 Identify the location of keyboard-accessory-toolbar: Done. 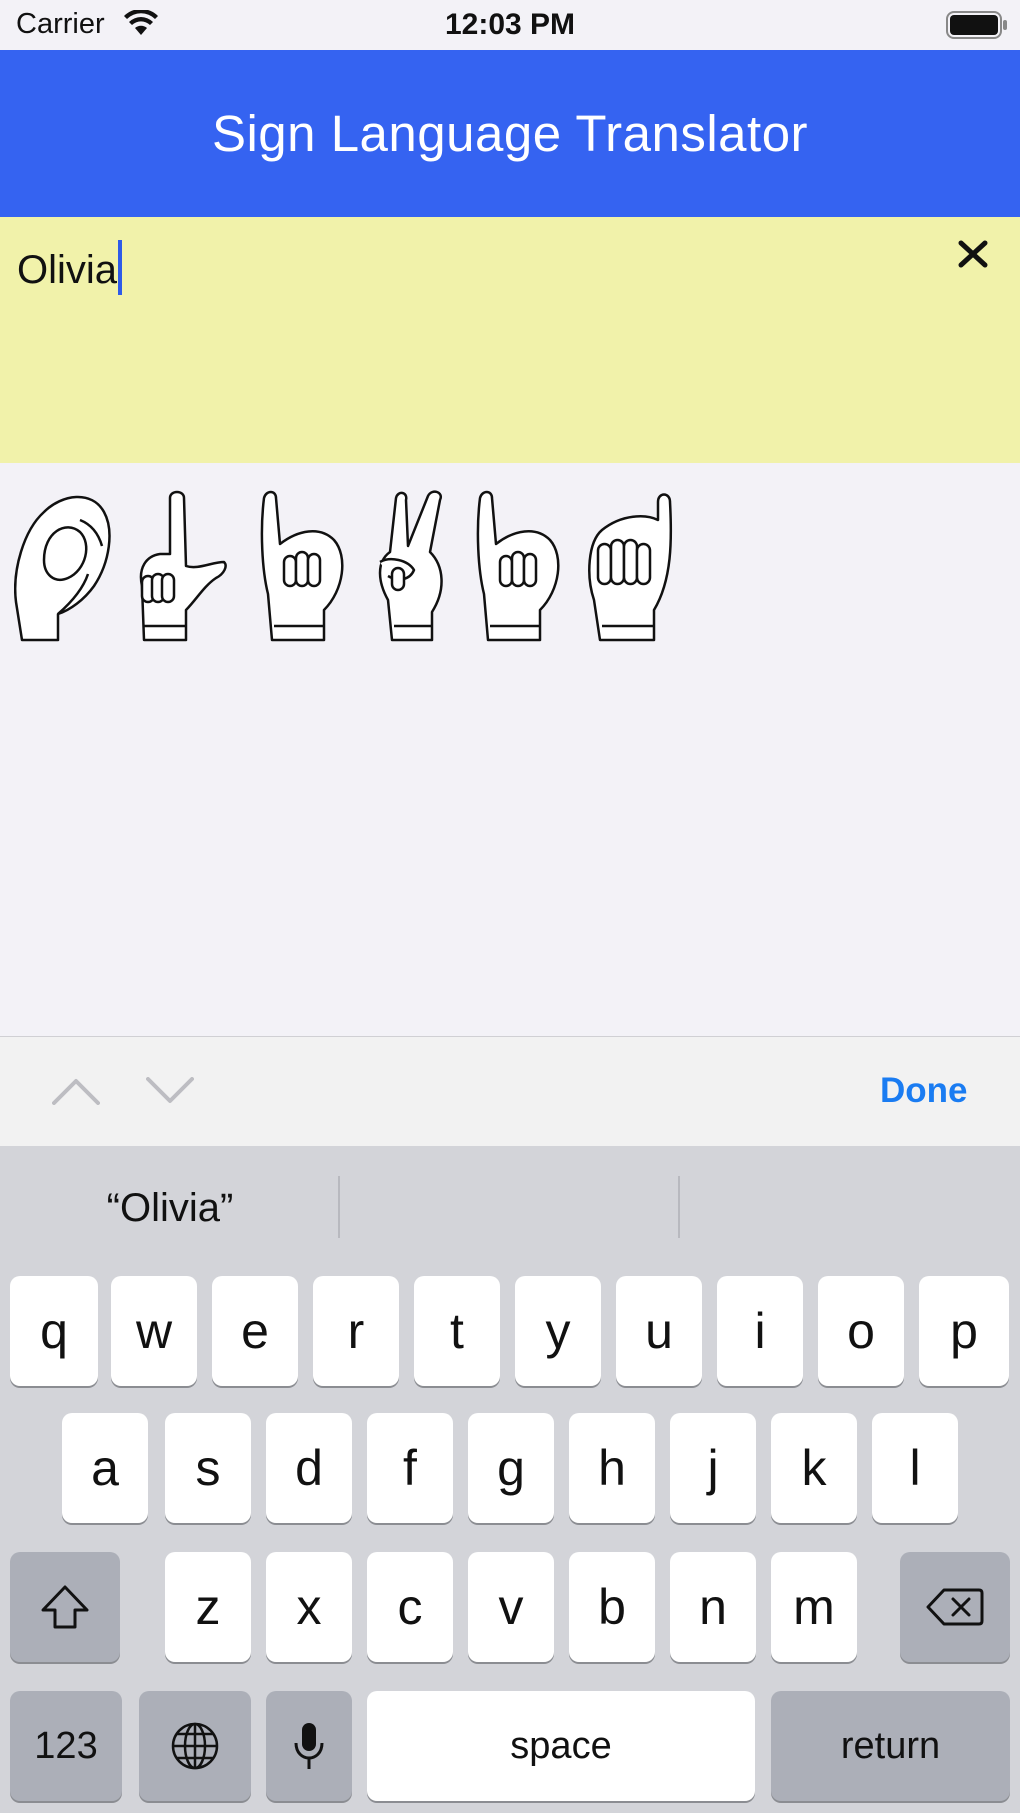
(510, 1091).